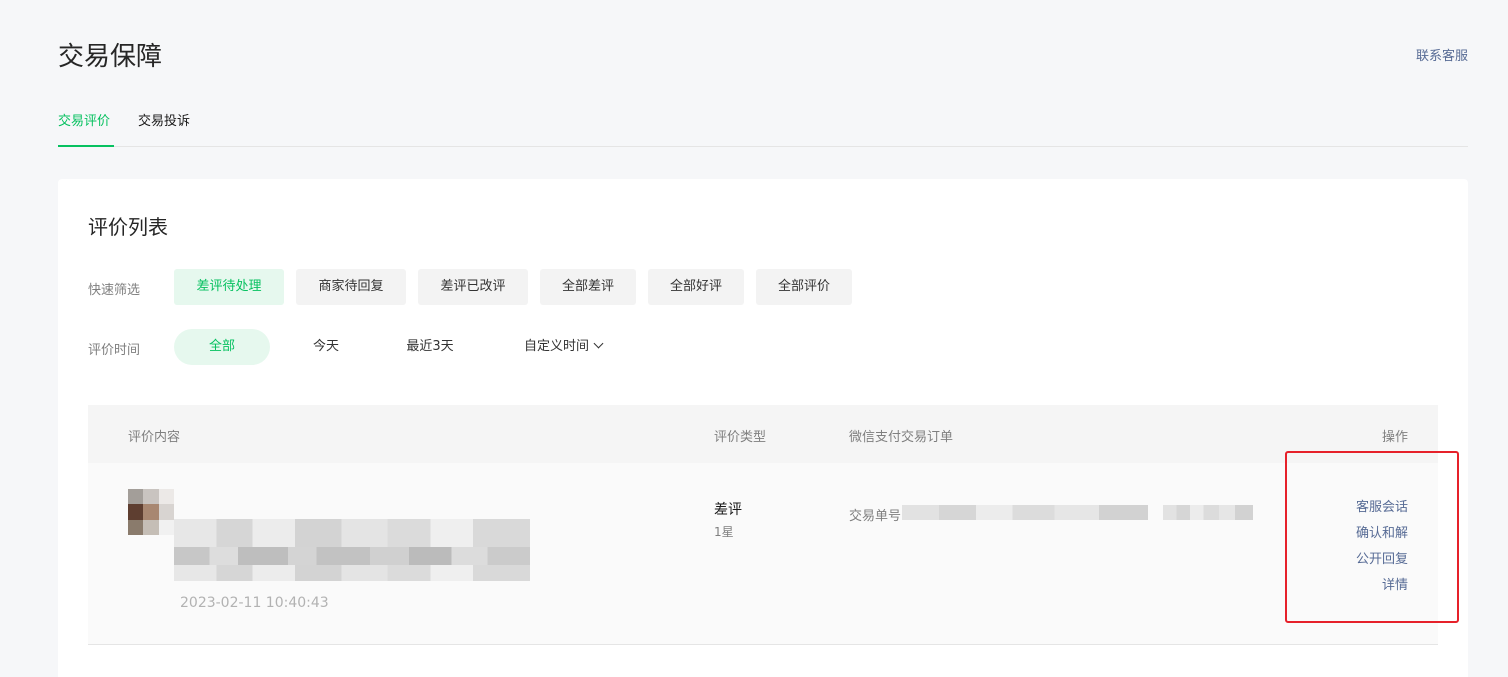 The width and height of the screenshot is (1508, 677). I want to click on masked-order-number-suffix, so click(1208, 512).